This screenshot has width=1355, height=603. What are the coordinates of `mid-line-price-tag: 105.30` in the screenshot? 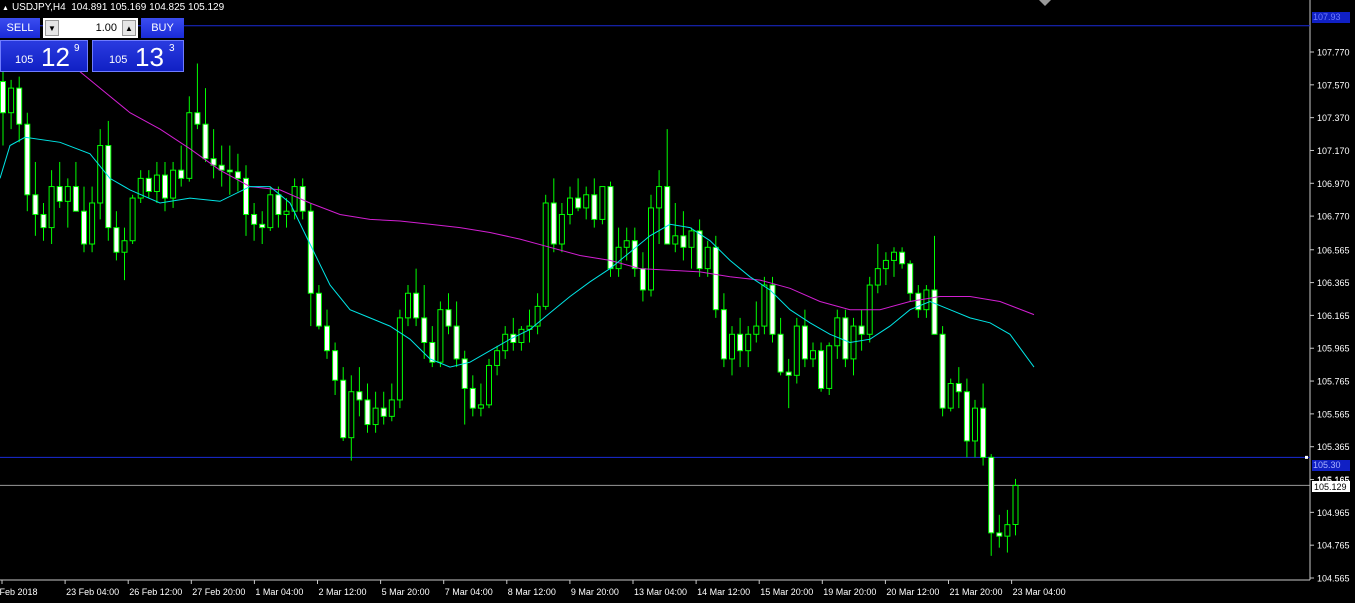 It's located at (1331, 465).